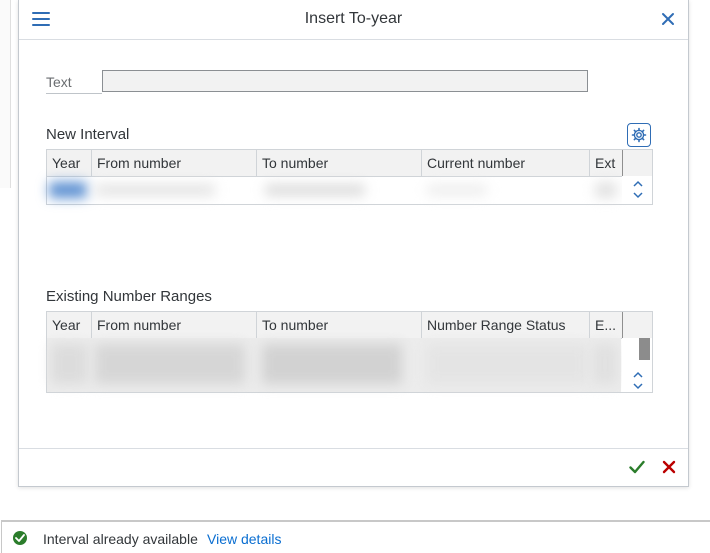  Describe the element at coordinates (606, 163) in the screenshot. I see `col-ext: Ext` at that location.